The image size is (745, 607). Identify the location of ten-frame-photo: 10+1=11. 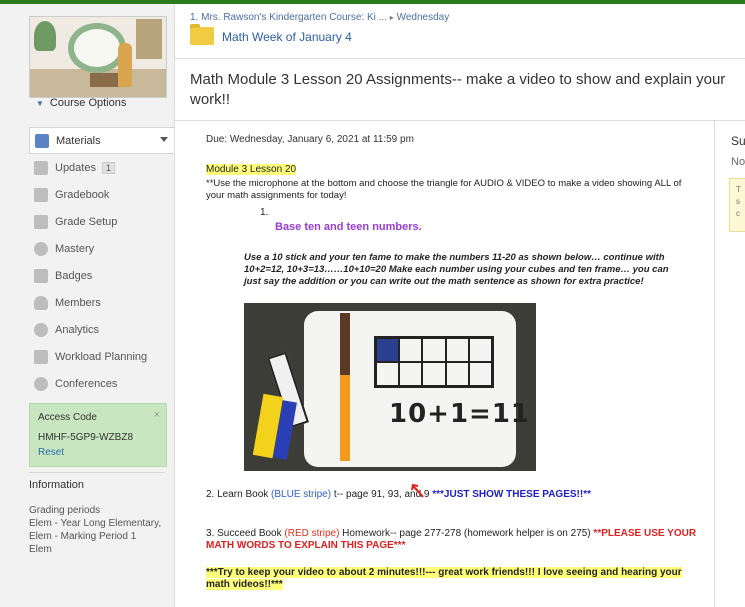
(390, 387).